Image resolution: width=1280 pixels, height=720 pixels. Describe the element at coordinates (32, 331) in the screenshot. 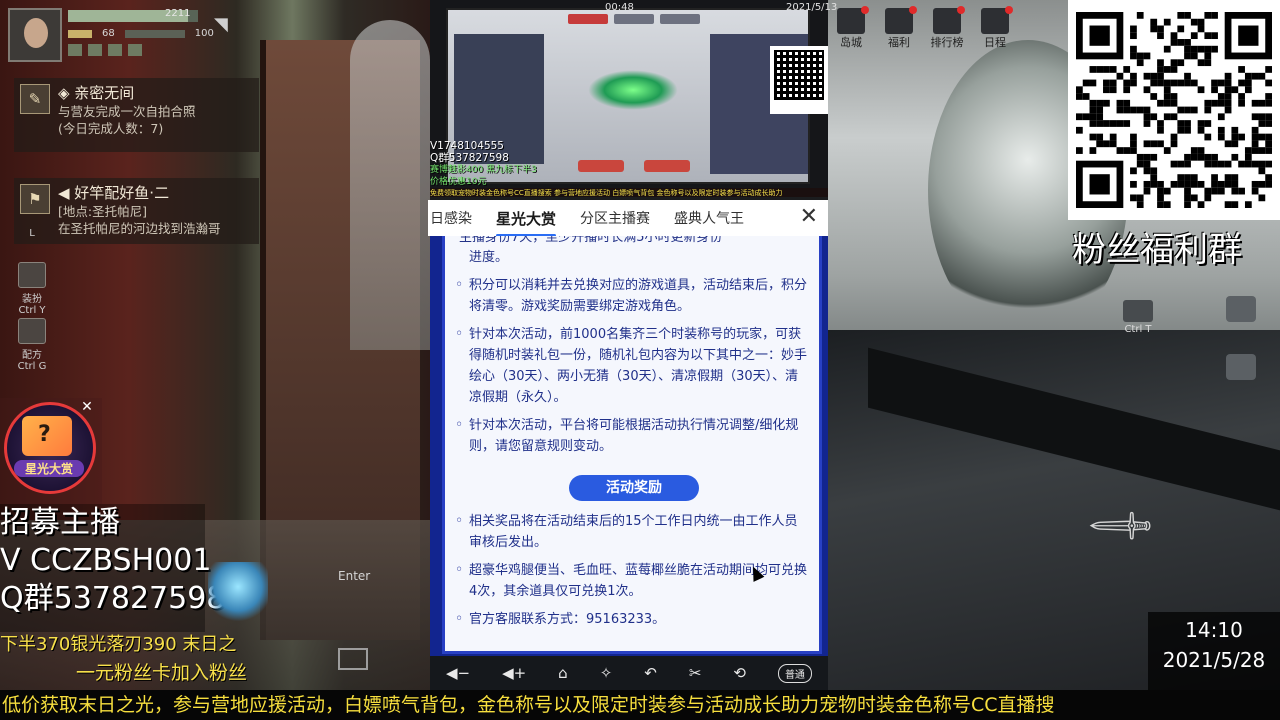

I see `recipe-icon` at that location.